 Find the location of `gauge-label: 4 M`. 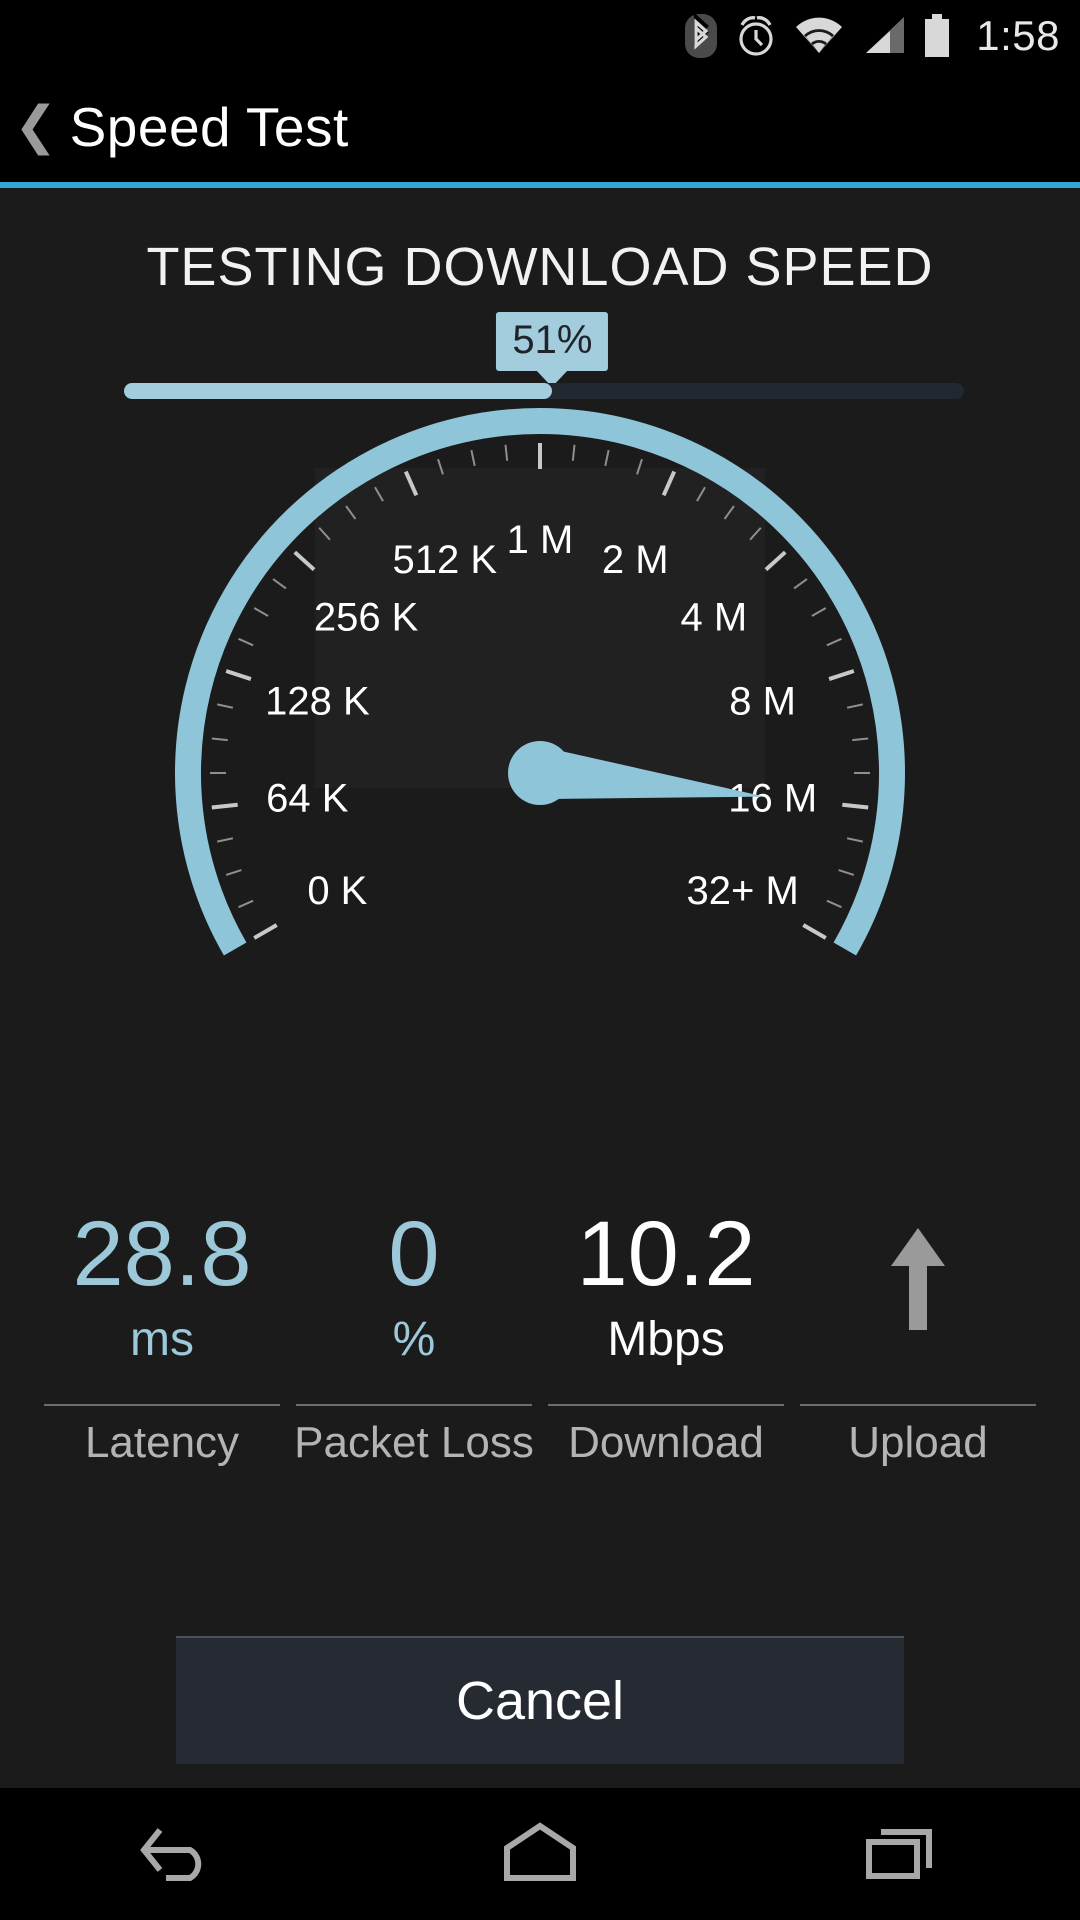

gauge-label: 4 M is located at coordinates (714, 617).